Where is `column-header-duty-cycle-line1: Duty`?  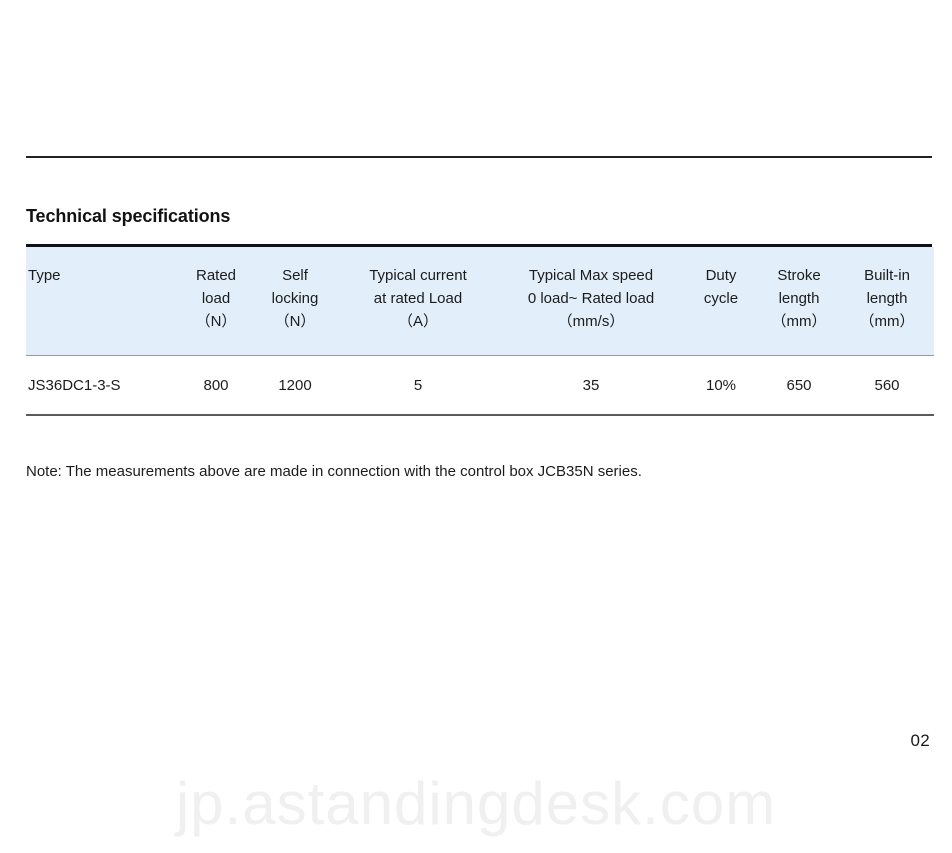 column-header-duty-cycle-line1: Duty is located at coordinates (721, 275).